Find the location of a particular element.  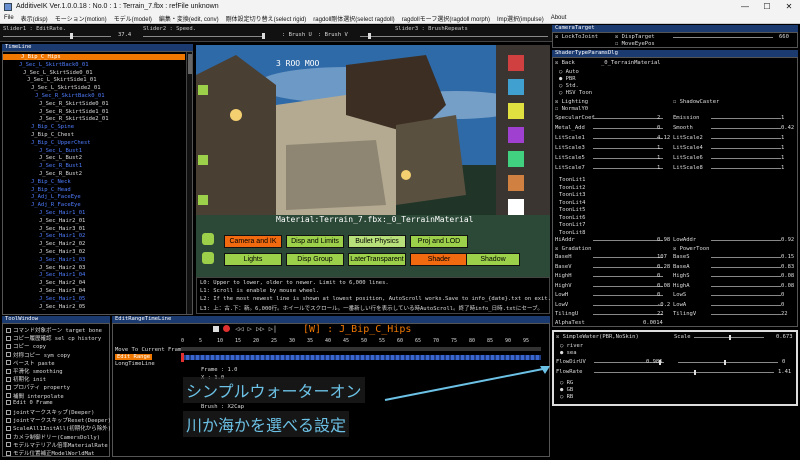

tool-item: プロパティ property is located at coordinates (38, 387).